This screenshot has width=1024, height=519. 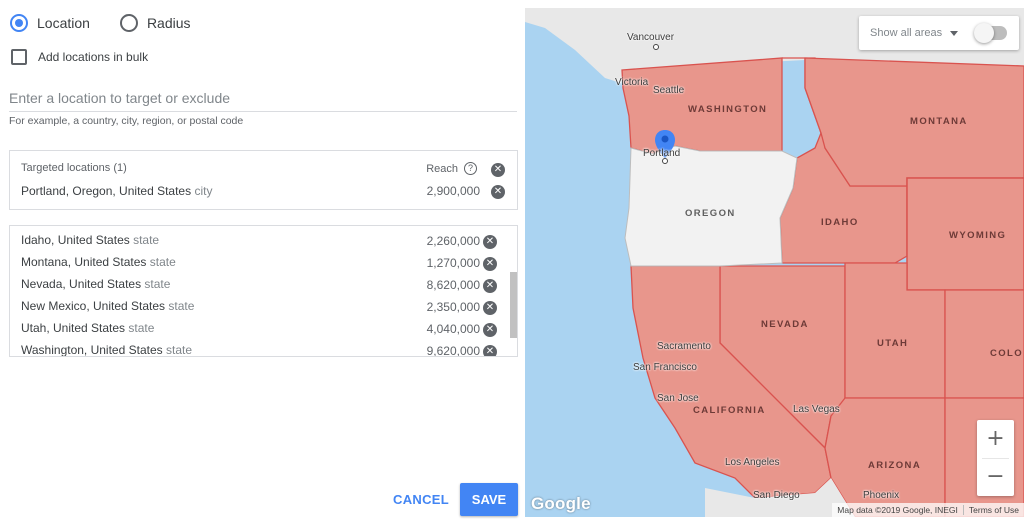 I want to click on radius-radio-label: Radius, so click(x=169, y=23).